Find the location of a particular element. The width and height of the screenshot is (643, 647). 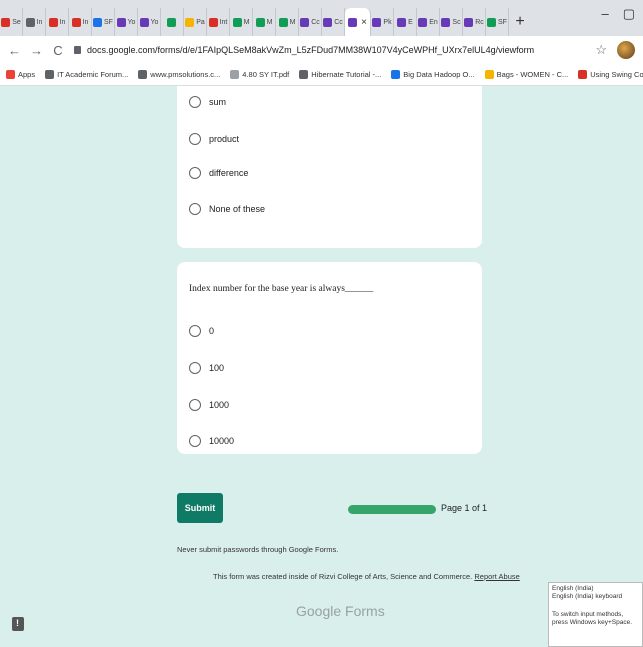

tab-label: E is located at coordinates (410, 22).